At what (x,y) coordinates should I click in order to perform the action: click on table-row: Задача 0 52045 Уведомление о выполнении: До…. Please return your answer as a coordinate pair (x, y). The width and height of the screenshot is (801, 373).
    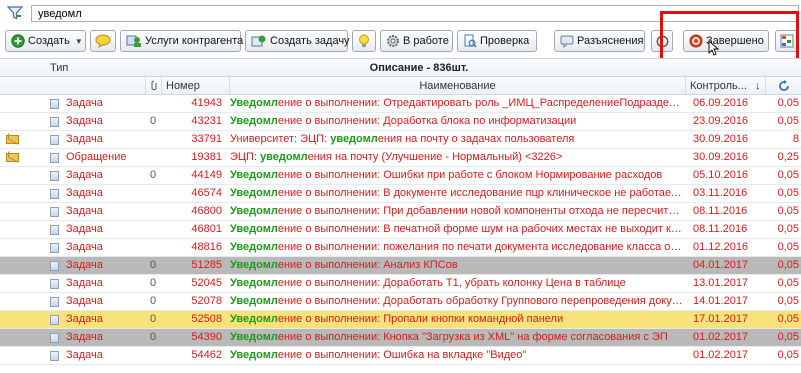
    Looking at the image, I should click on (400, 284).